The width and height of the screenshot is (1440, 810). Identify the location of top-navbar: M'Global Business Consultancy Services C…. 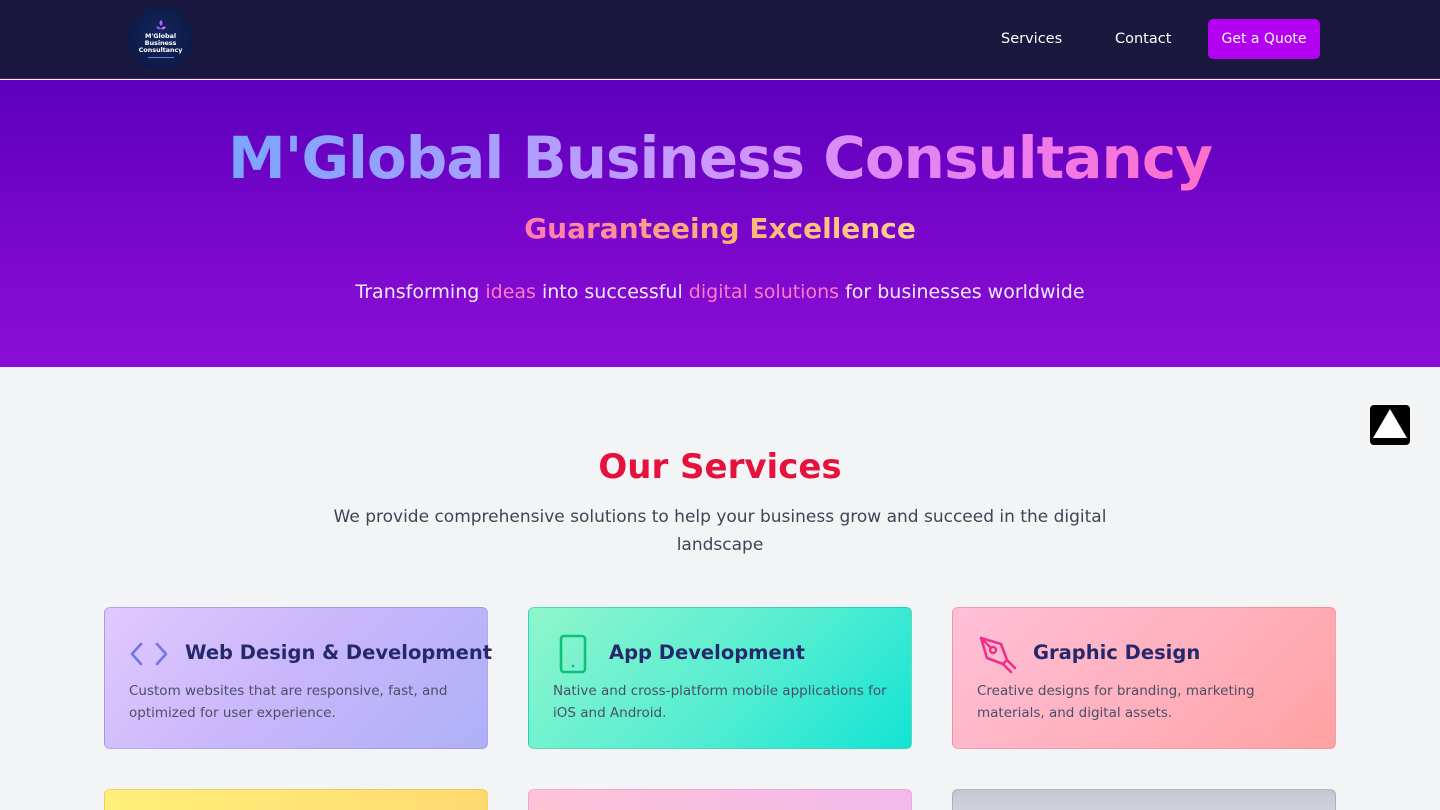
(720, 39).